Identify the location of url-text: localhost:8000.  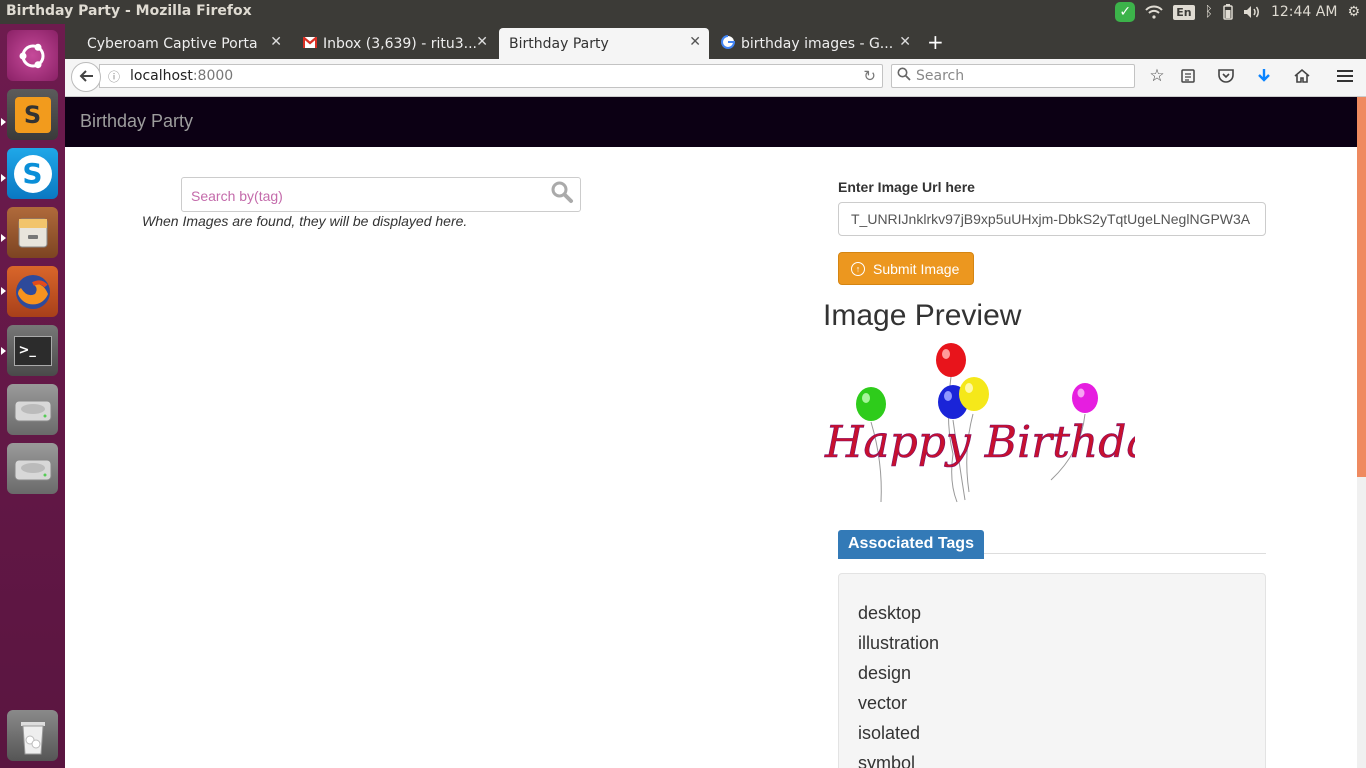
(181, 76).